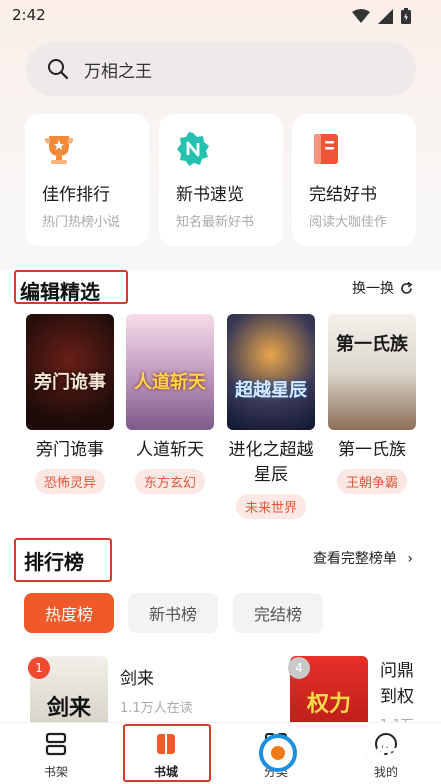 The height and width of the screenshot is (784, 441). What do you see at coordinates (70, 382) in the screenshot?
I see `cover-title: 旁门诡事` at bounding box center [70, 382].